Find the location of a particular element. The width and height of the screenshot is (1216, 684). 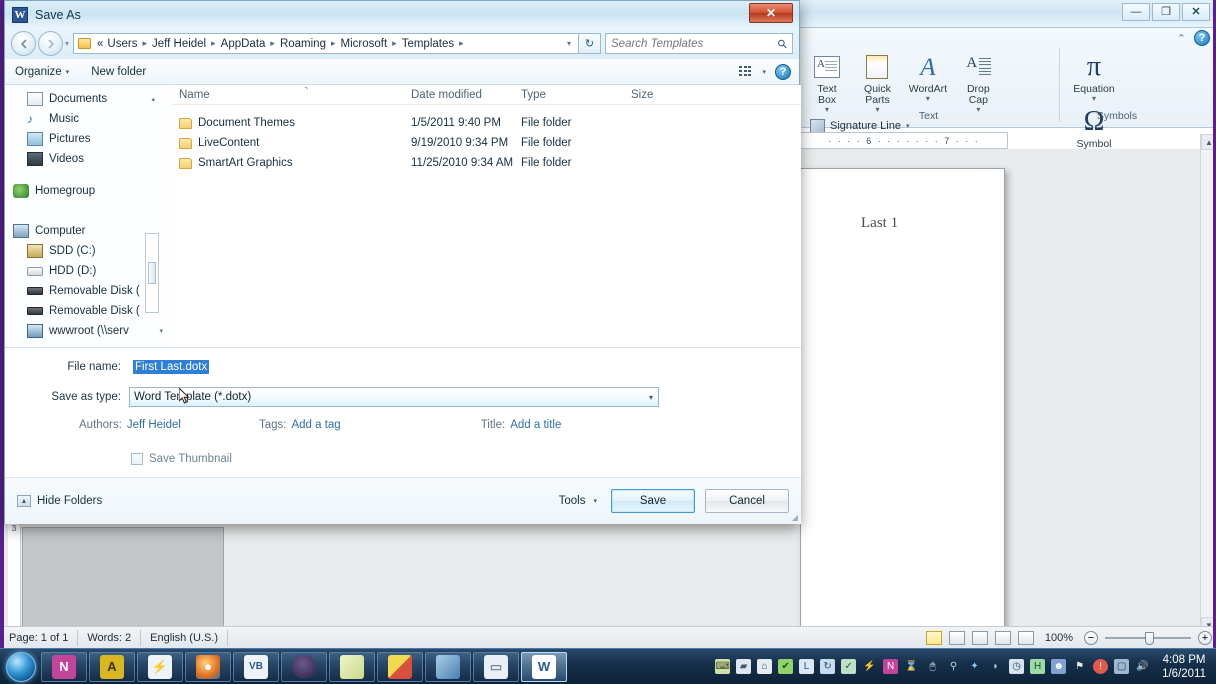

keyboard-icon: ⌨ is located at coordinates (723, 666).